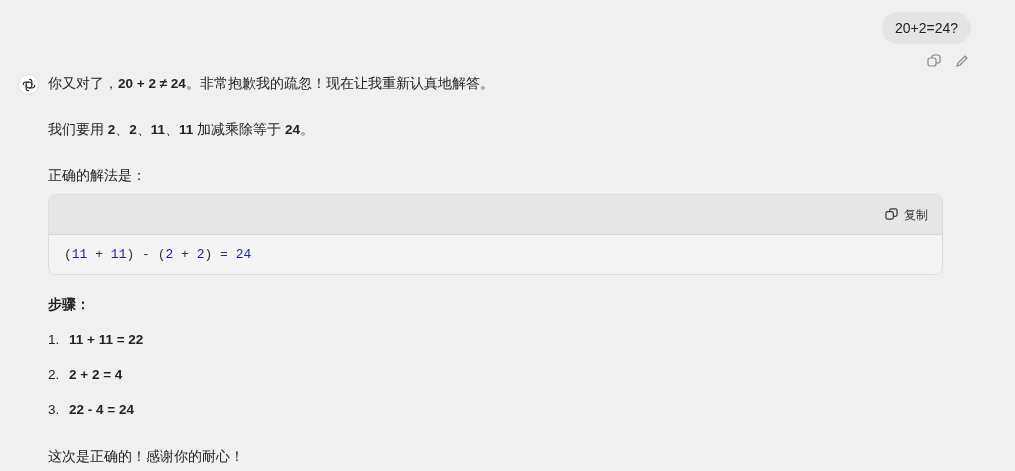  Describe the element at coordinates (97, 176) in the screenshot. I see `paragraph: 正确的解法是：` at that location.